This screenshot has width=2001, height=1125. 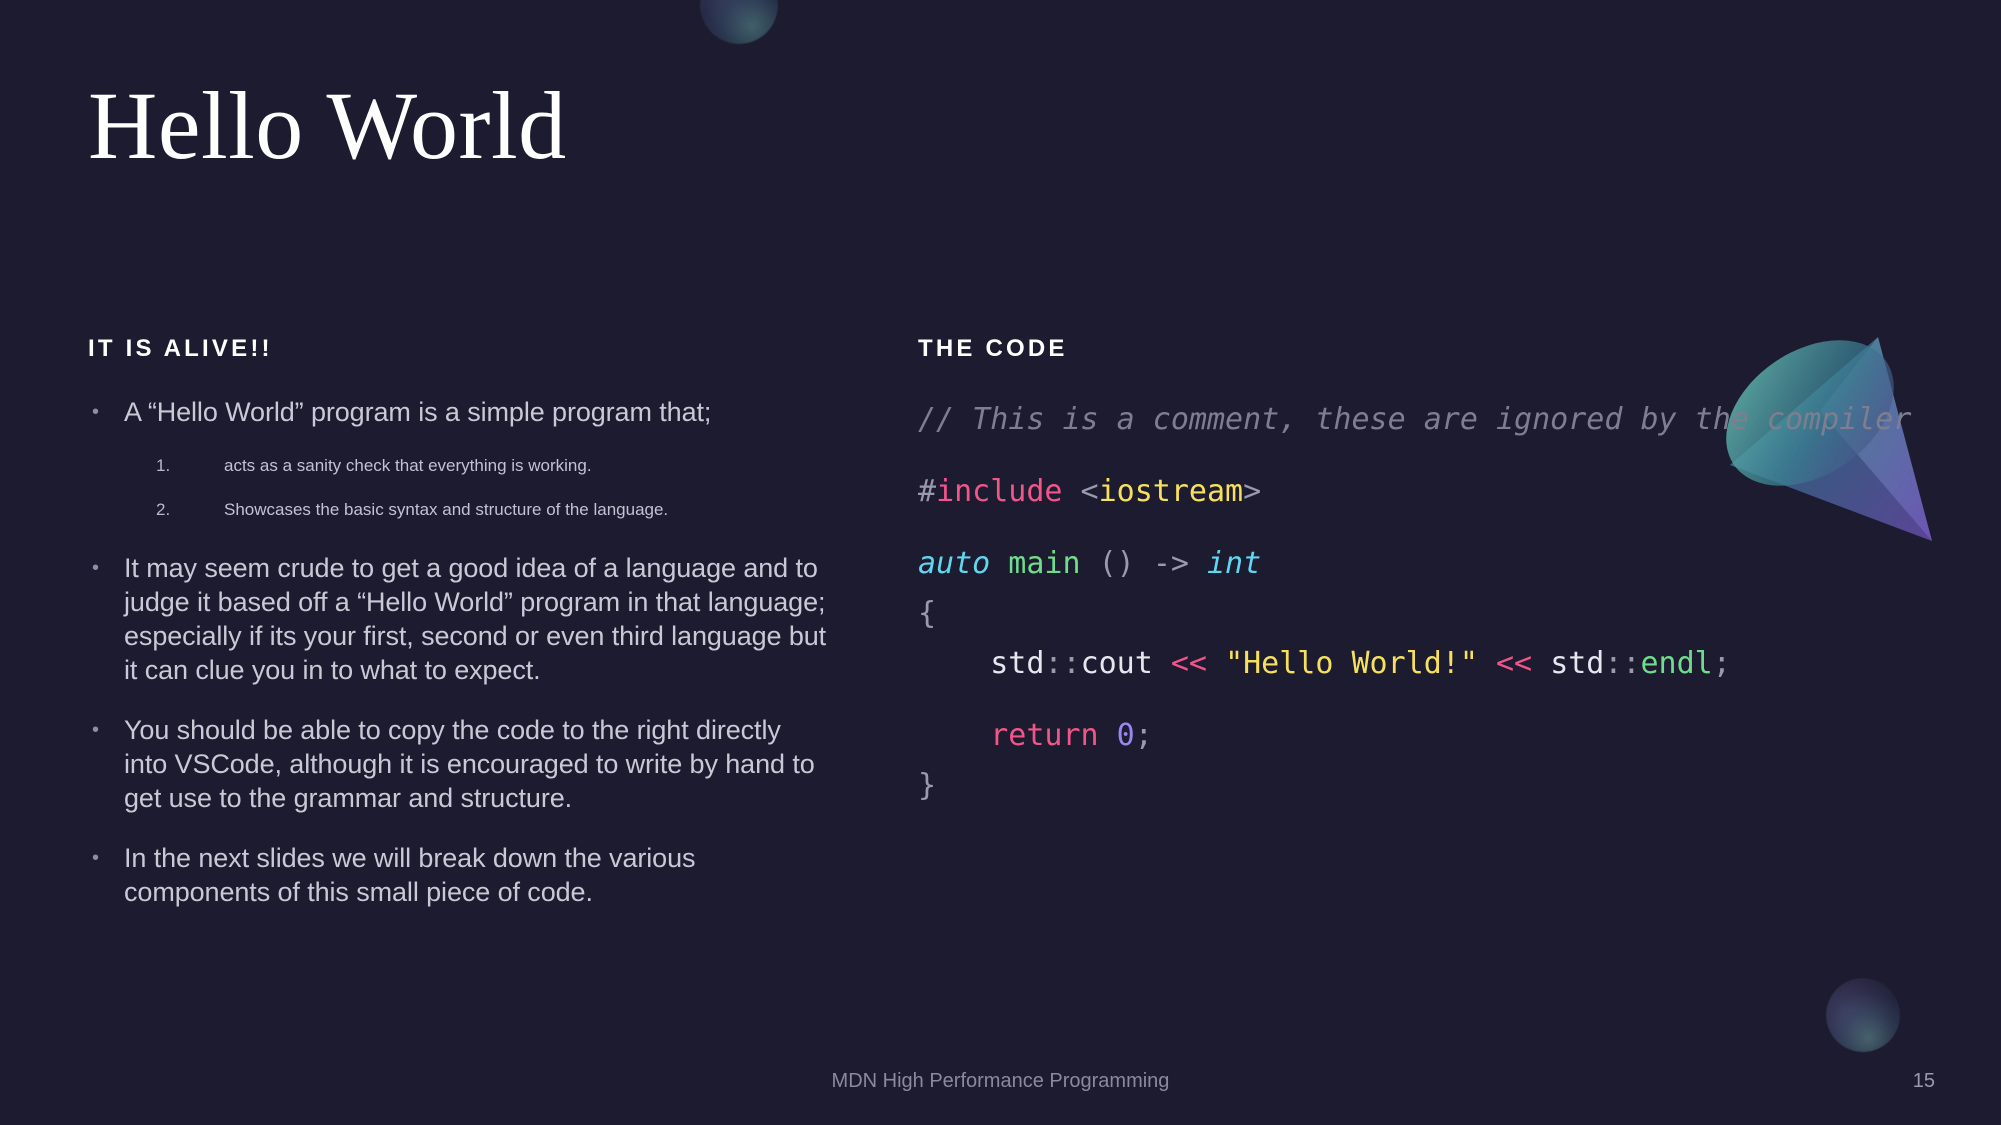 What do you see at coordinates (999, 491) in the screenshot?
I see `code-include-keyword: include` at bounding box center [999, 491].